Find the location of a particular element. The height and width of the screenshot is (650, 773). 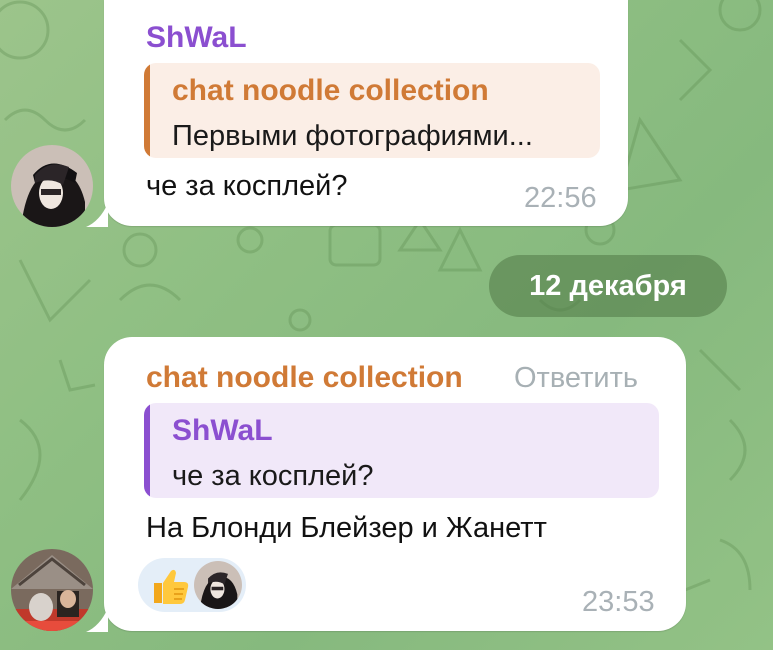

group-avatar-icon is located at coordinates (52, 590).